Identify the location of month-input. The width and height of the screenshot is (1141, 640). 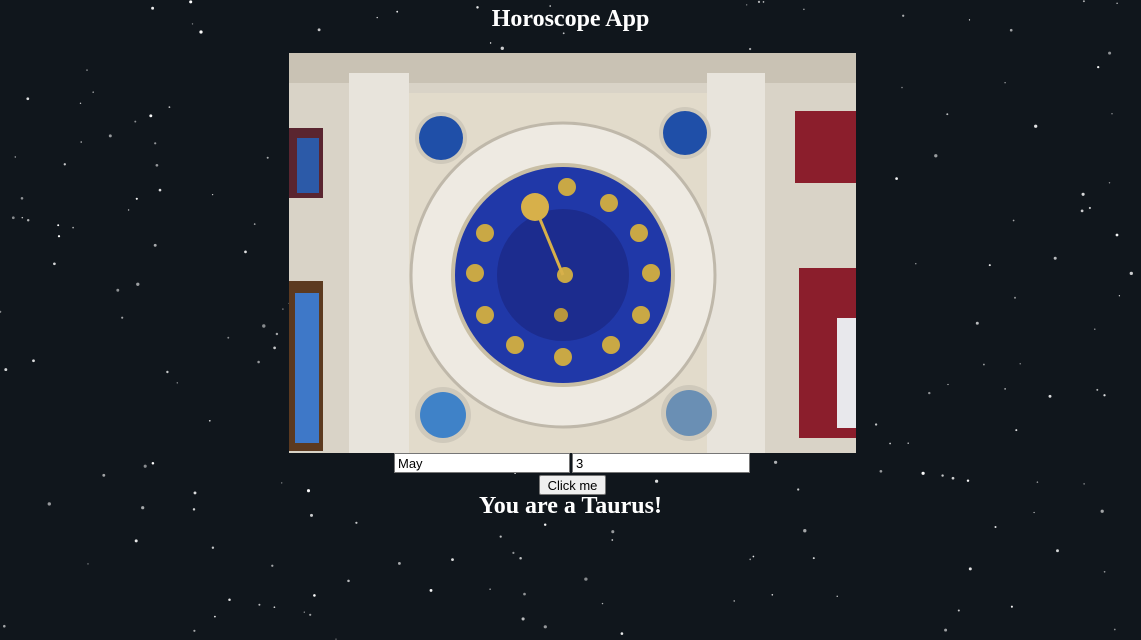
(482, 463).